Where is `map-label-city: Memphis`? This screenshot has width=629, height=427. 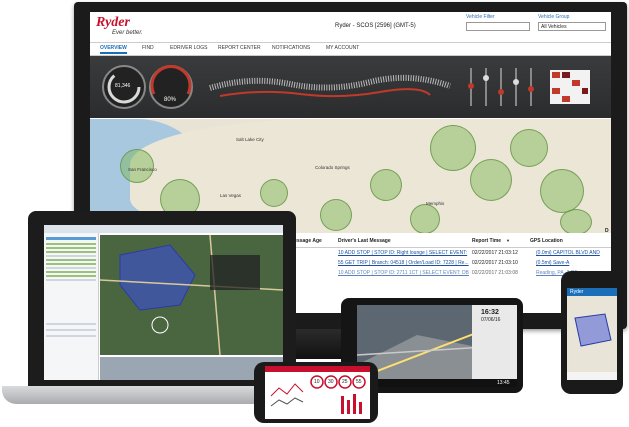 map-label-city: Memphis is located at coordinates (435, 203).